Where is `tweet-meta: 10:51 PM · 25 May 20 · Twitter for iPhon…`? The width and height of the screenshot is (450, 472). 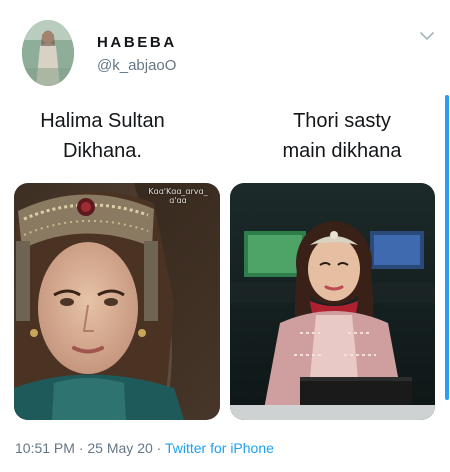 tweet-meta: 10:51 PM · 25 May 20 · Twitter for iPhon… is located at coordinates (144, 448).